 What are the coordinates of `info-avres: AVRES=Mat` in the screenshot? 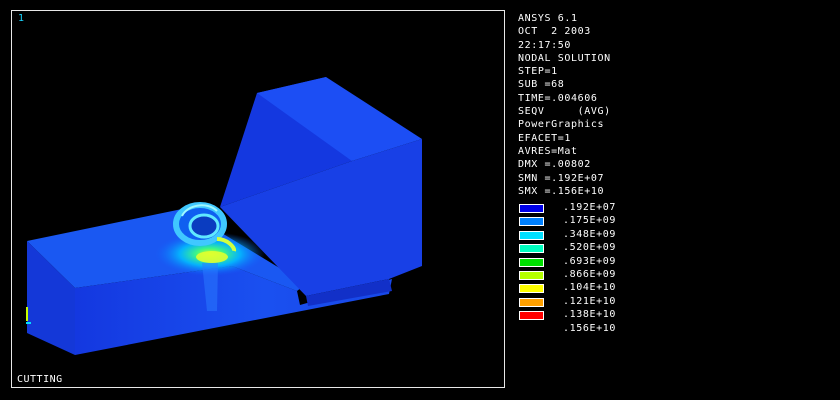 It's located at (548, 151).